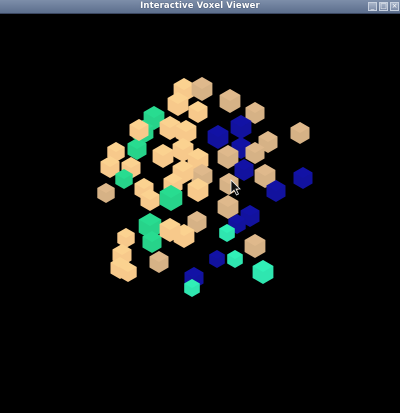  What do you see at coordinates (383, 6) in the screenshot?
I see `maximize-button: □` at bounding box center [383, 6].